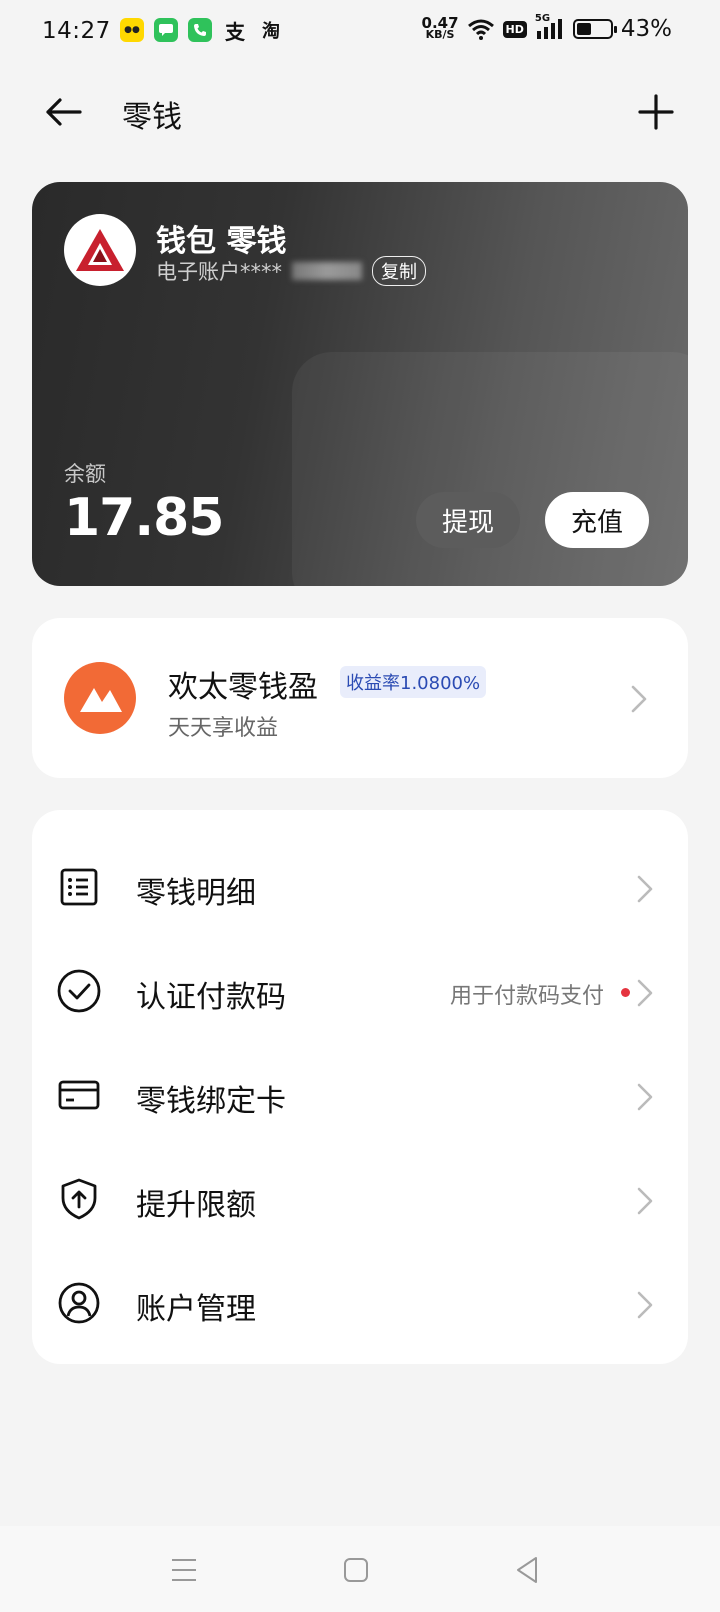 The width and height of the screenshot is (720, 1612). What do you see at coordinates (144, 518) in the screenshot?
I see `balance-value: 17.85` at bounding box center [144, 518].